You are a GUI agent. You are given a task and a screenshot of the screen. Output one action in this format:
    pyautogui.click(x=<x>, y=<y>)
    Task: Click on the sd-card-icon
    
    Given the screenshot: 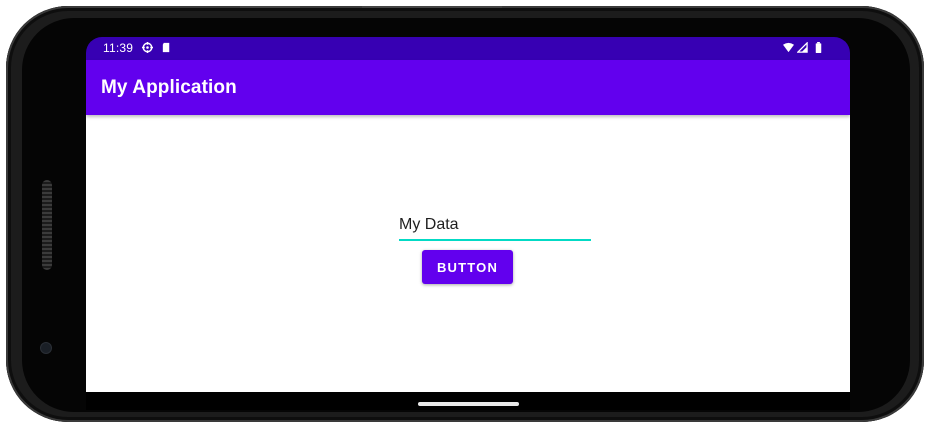 What is the action you would take?
    pyautogui.click(x=166, y=47)
    